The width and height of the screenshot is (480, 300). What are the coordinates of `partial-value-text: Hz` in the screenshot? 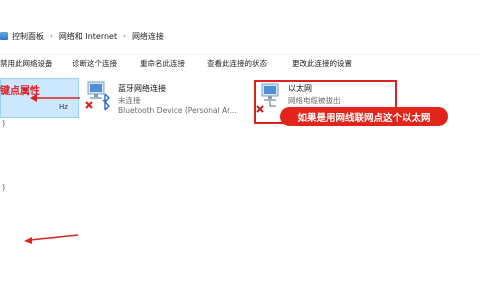 It's located at (63, 107).